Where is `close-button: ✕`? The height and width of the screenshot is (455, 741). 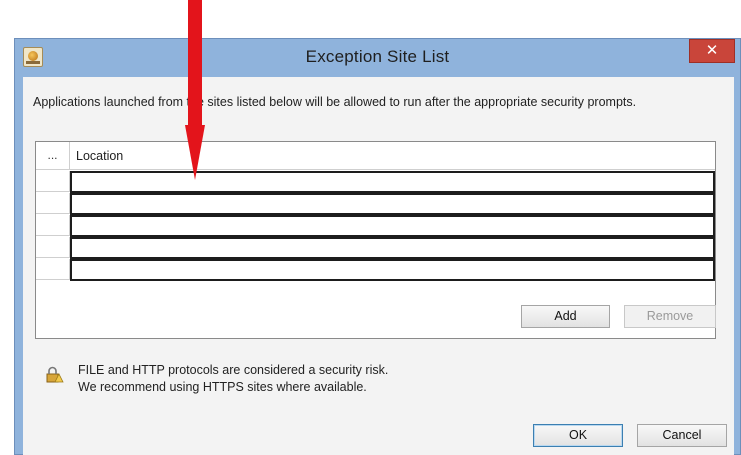
close-button: ✕ is located at coordinates (712, 51).